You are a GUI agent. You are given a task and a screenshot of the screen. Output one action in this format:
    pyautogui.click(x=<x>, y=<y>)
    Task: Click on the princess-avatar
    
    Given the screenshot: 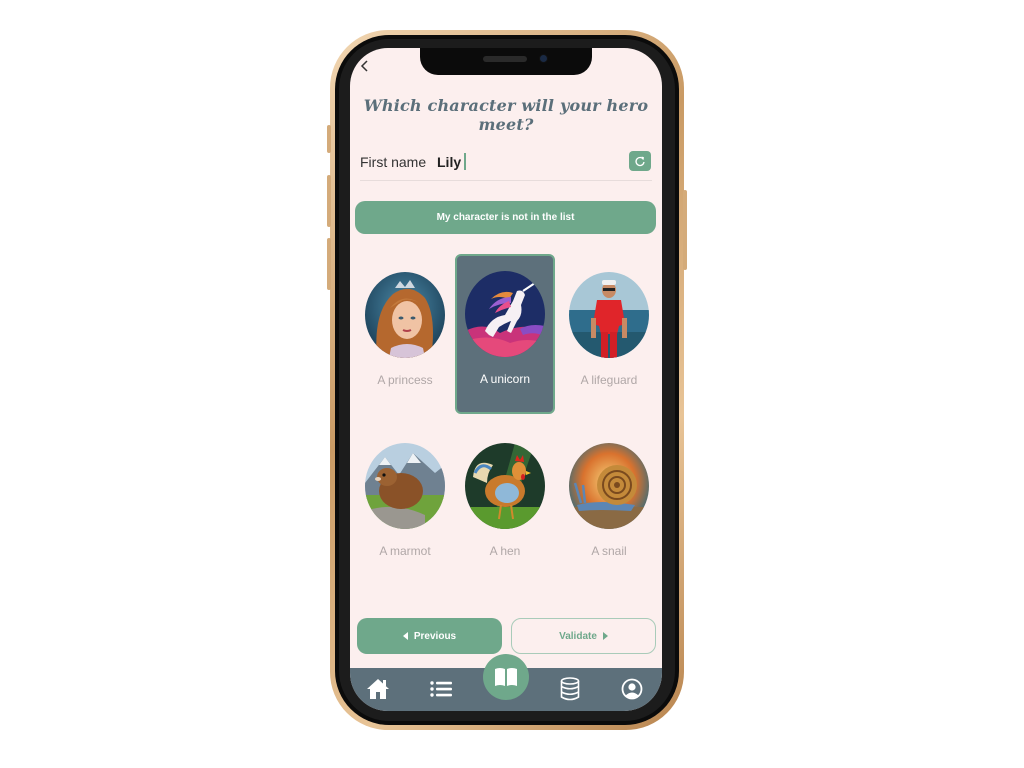 What is the action you would take?
    pyautogui.click(x=405, y=315)
    